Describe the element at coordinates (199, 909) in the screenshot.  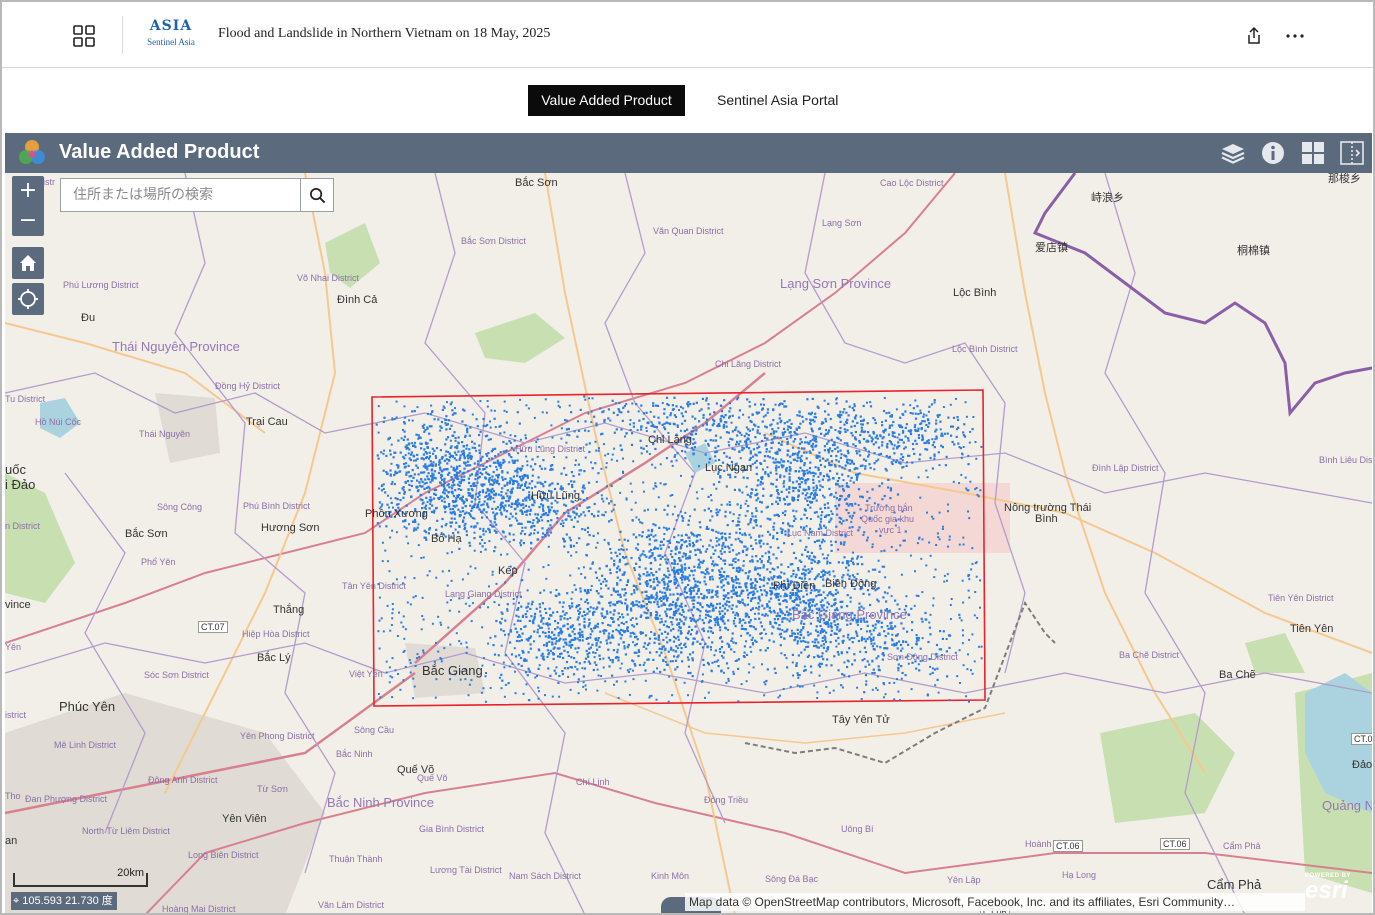
I see `map-label: Hoàng Mai District` at that location.